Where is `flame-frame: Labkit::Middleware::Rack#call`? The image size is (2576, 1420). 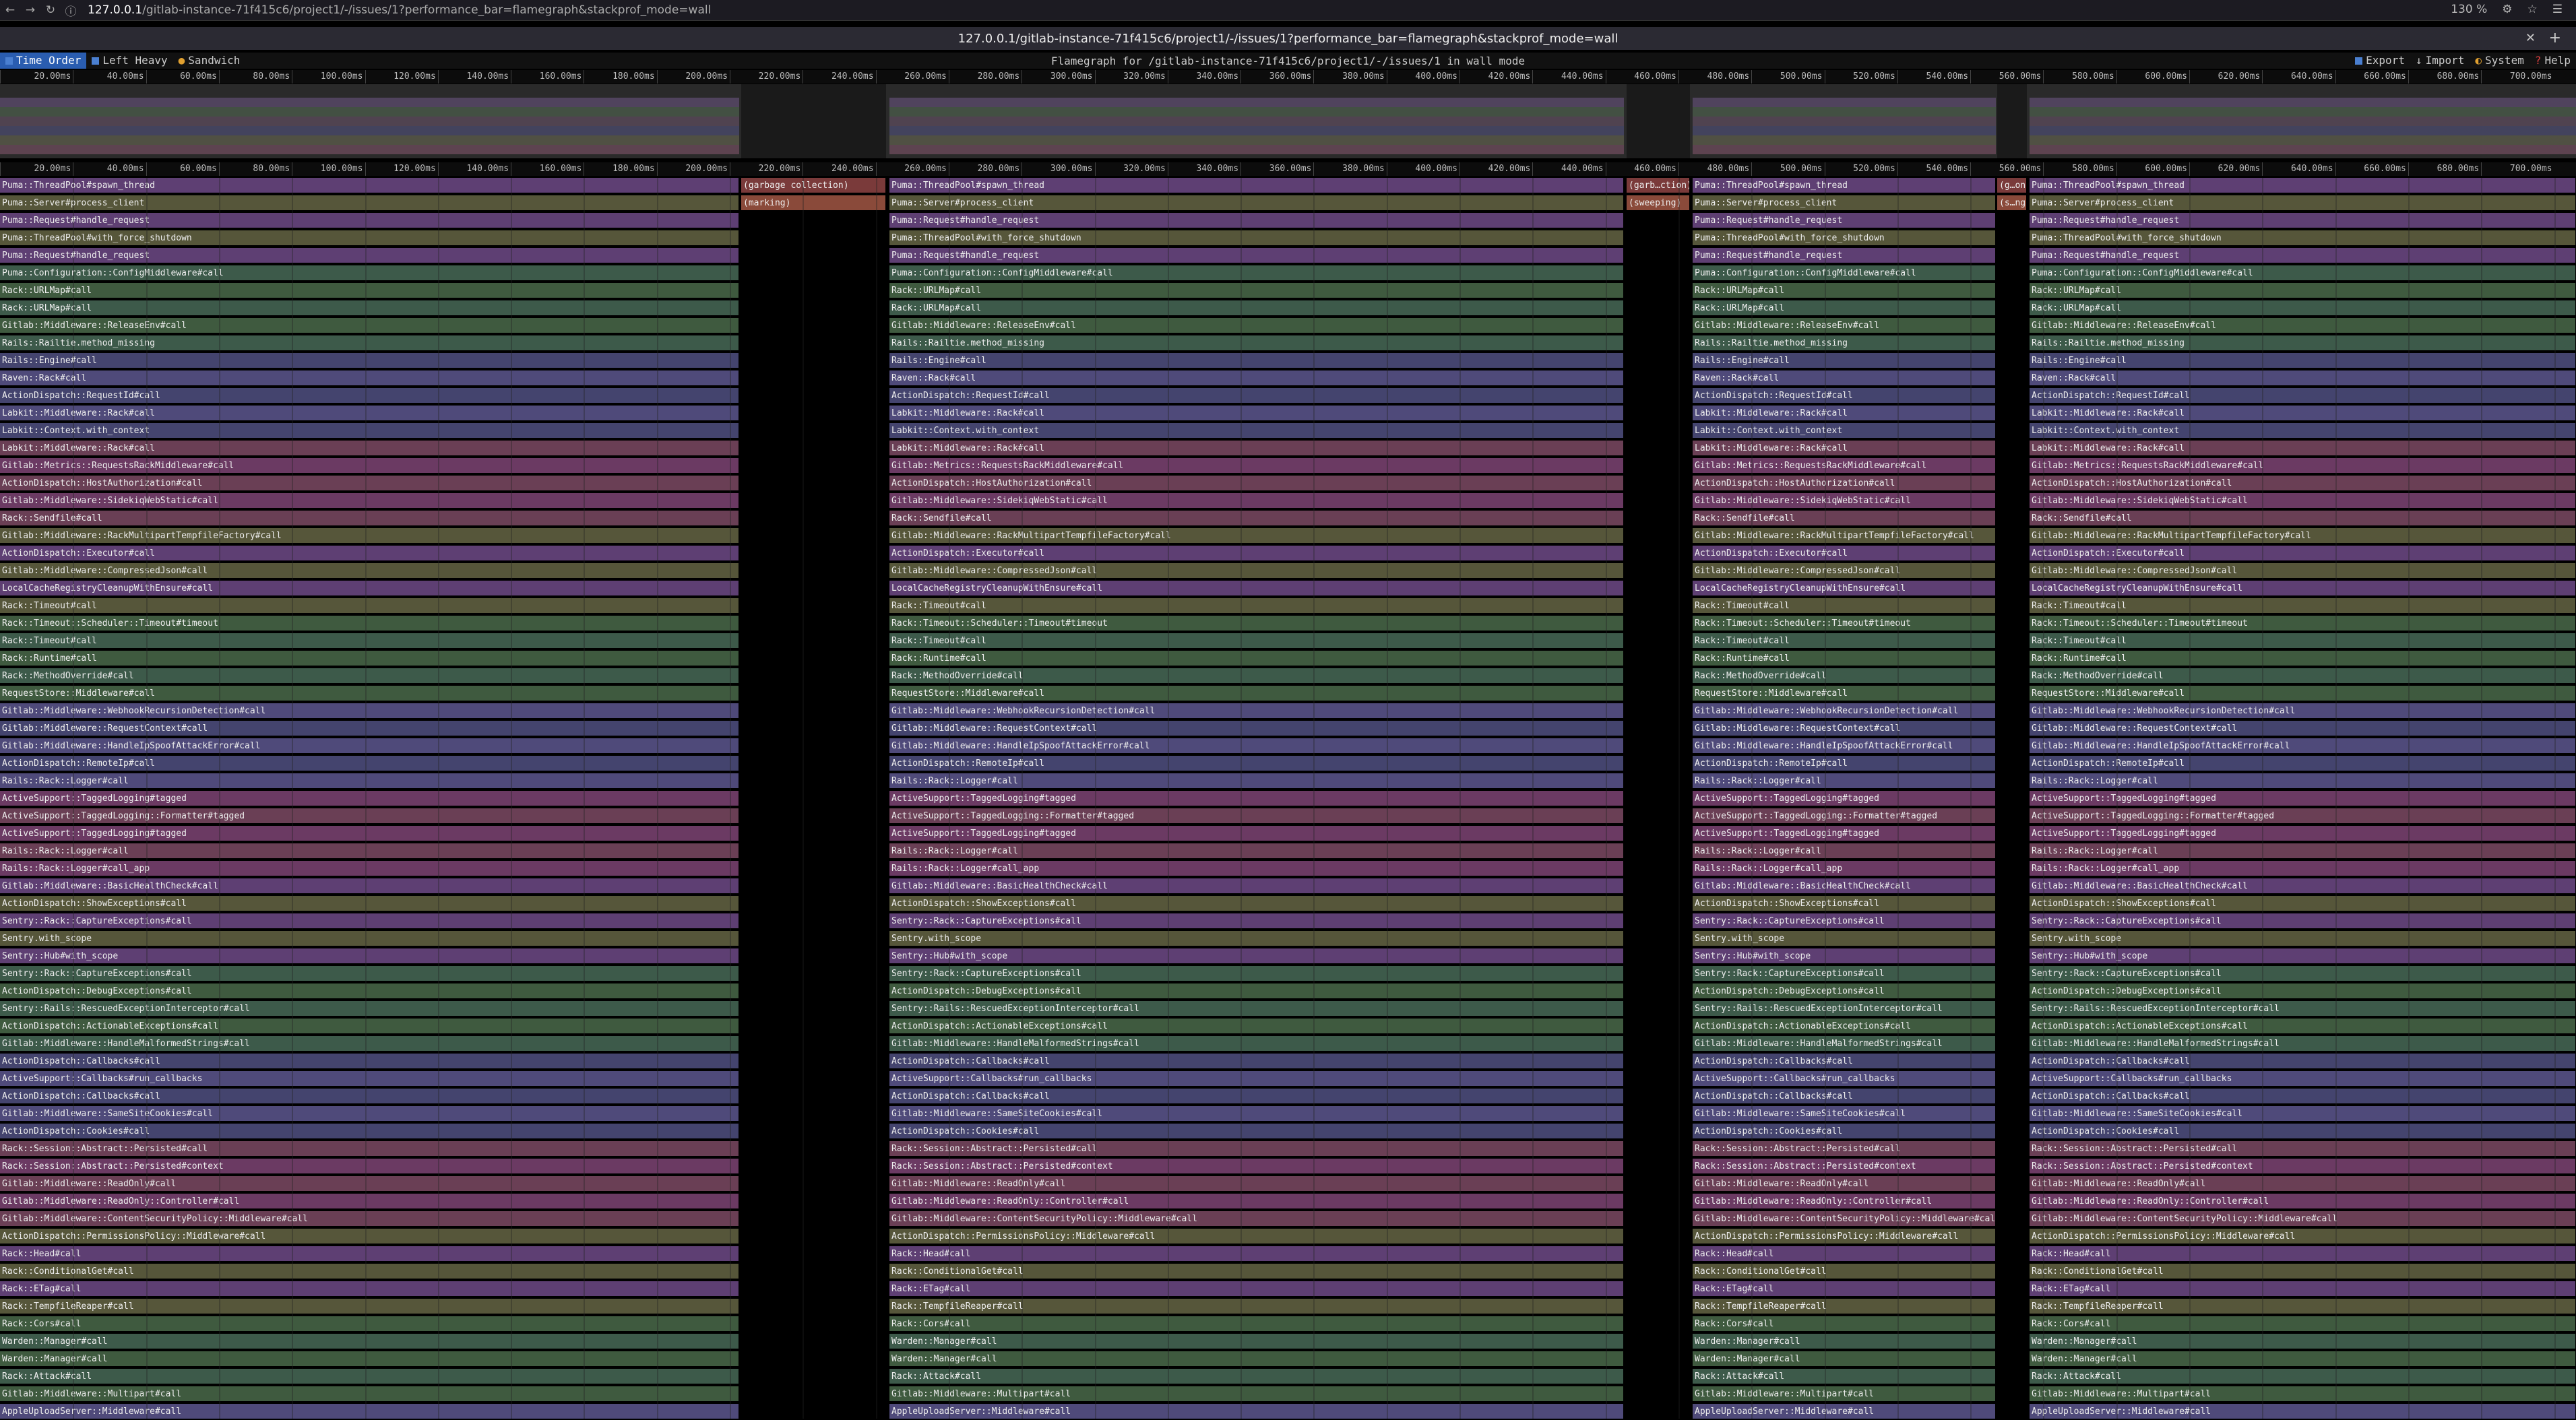
flame-frame: Labkit::Middleware::Rack#call is located at coordinates (1844, 449).